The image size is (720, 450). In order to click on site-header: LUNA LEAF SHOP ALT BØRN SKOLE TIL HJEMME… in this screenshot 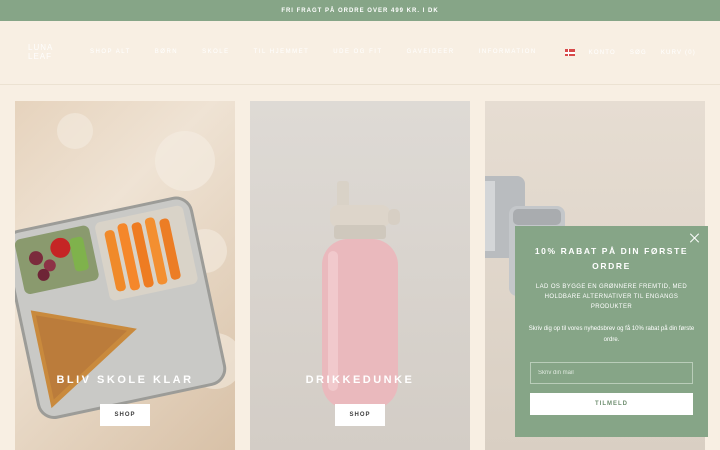, I will do `click(360, 53)`.